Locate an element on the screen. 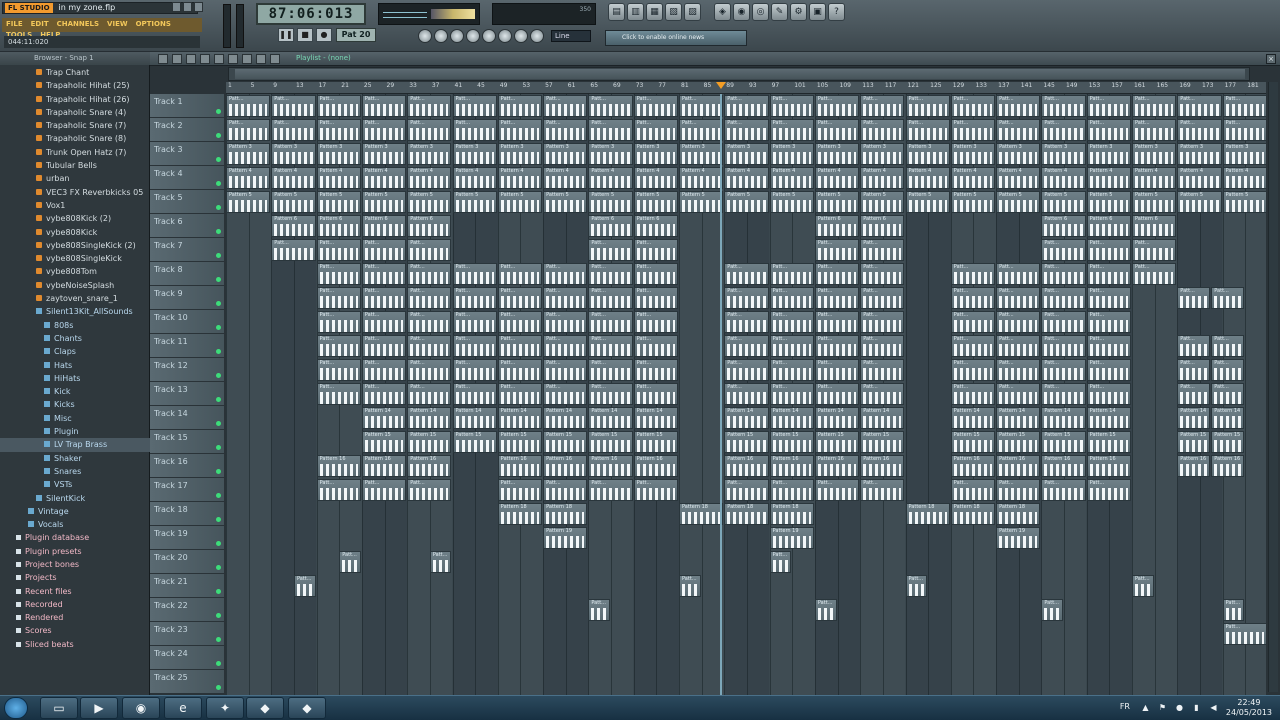  browser-item: Scores is located at coordinates (75, 630).